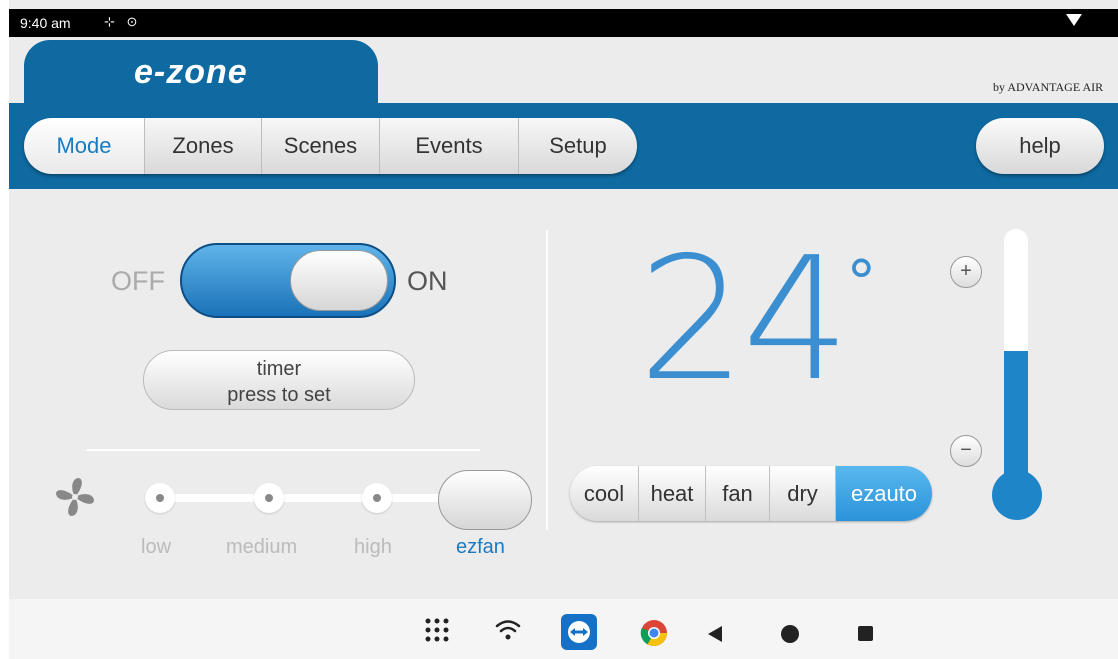 The height and width of the screenshot is (659, 1118). What do you see at coordinates (339, 280) in the screenshot?
I see `power-toggle-knob` at bounding box center [339, 280].